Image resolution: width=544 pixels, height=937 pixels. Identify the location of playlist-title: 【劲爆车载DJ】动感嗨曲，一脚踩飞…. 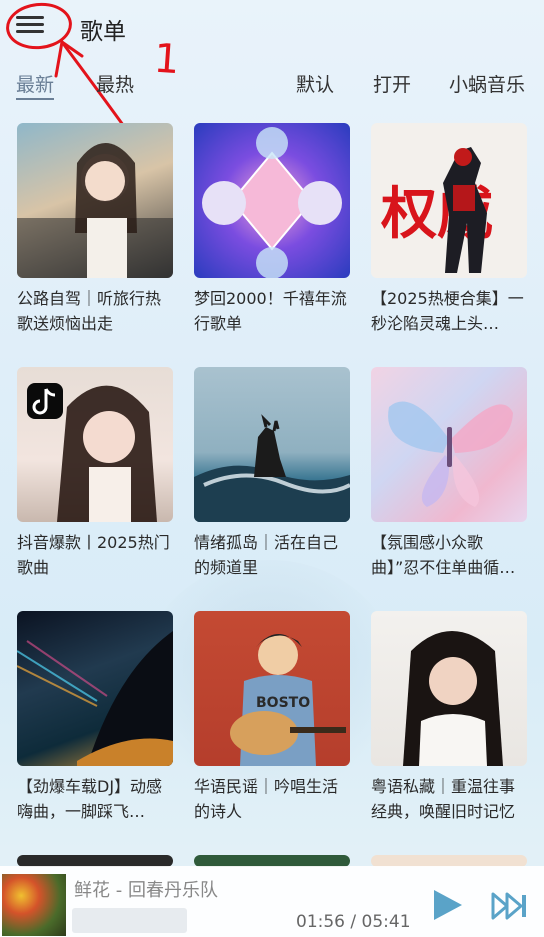
(90, 799).